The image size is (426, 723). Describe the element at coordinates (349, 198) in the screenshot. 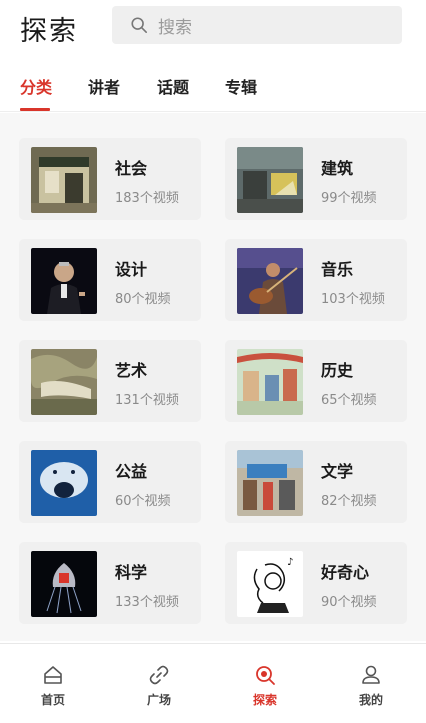

I see `category-video-count: 99个视频` at that location.